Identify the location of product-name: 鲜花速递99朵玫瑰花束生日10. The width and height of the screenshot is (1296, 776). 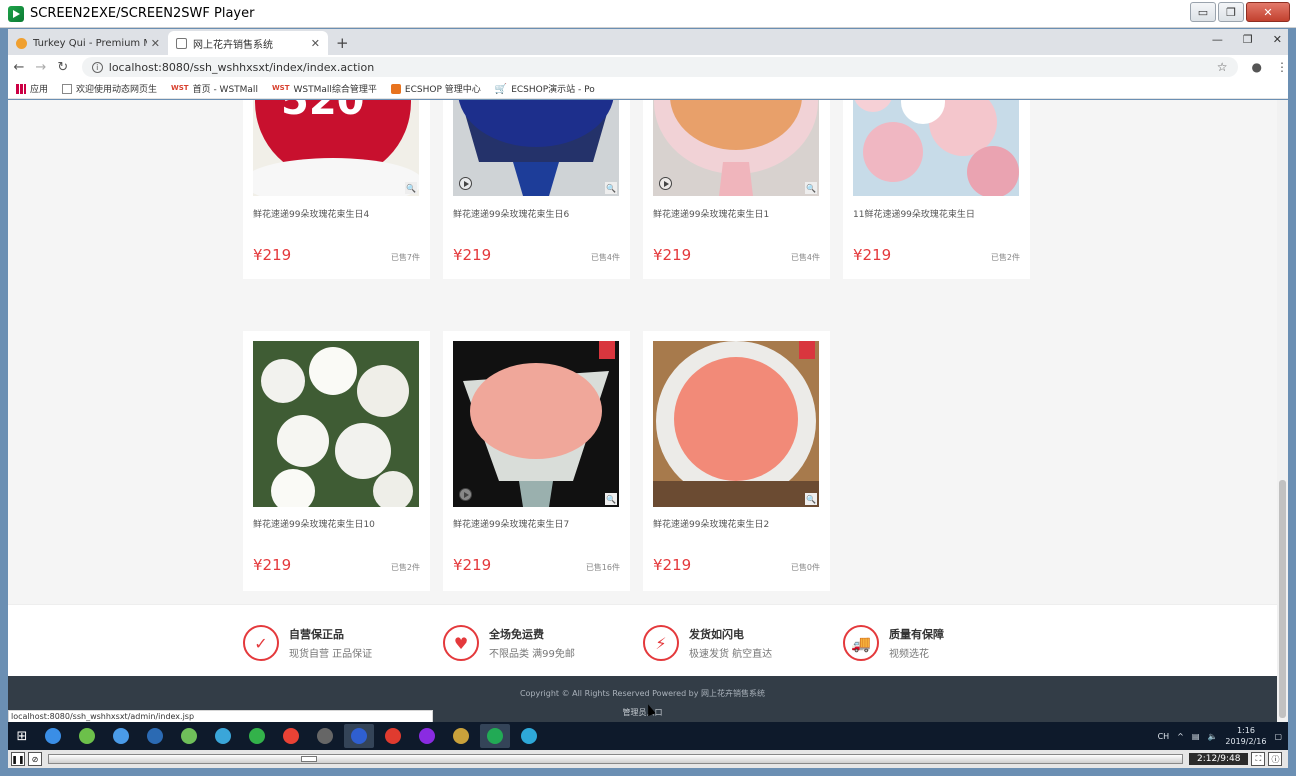
(314, 523).